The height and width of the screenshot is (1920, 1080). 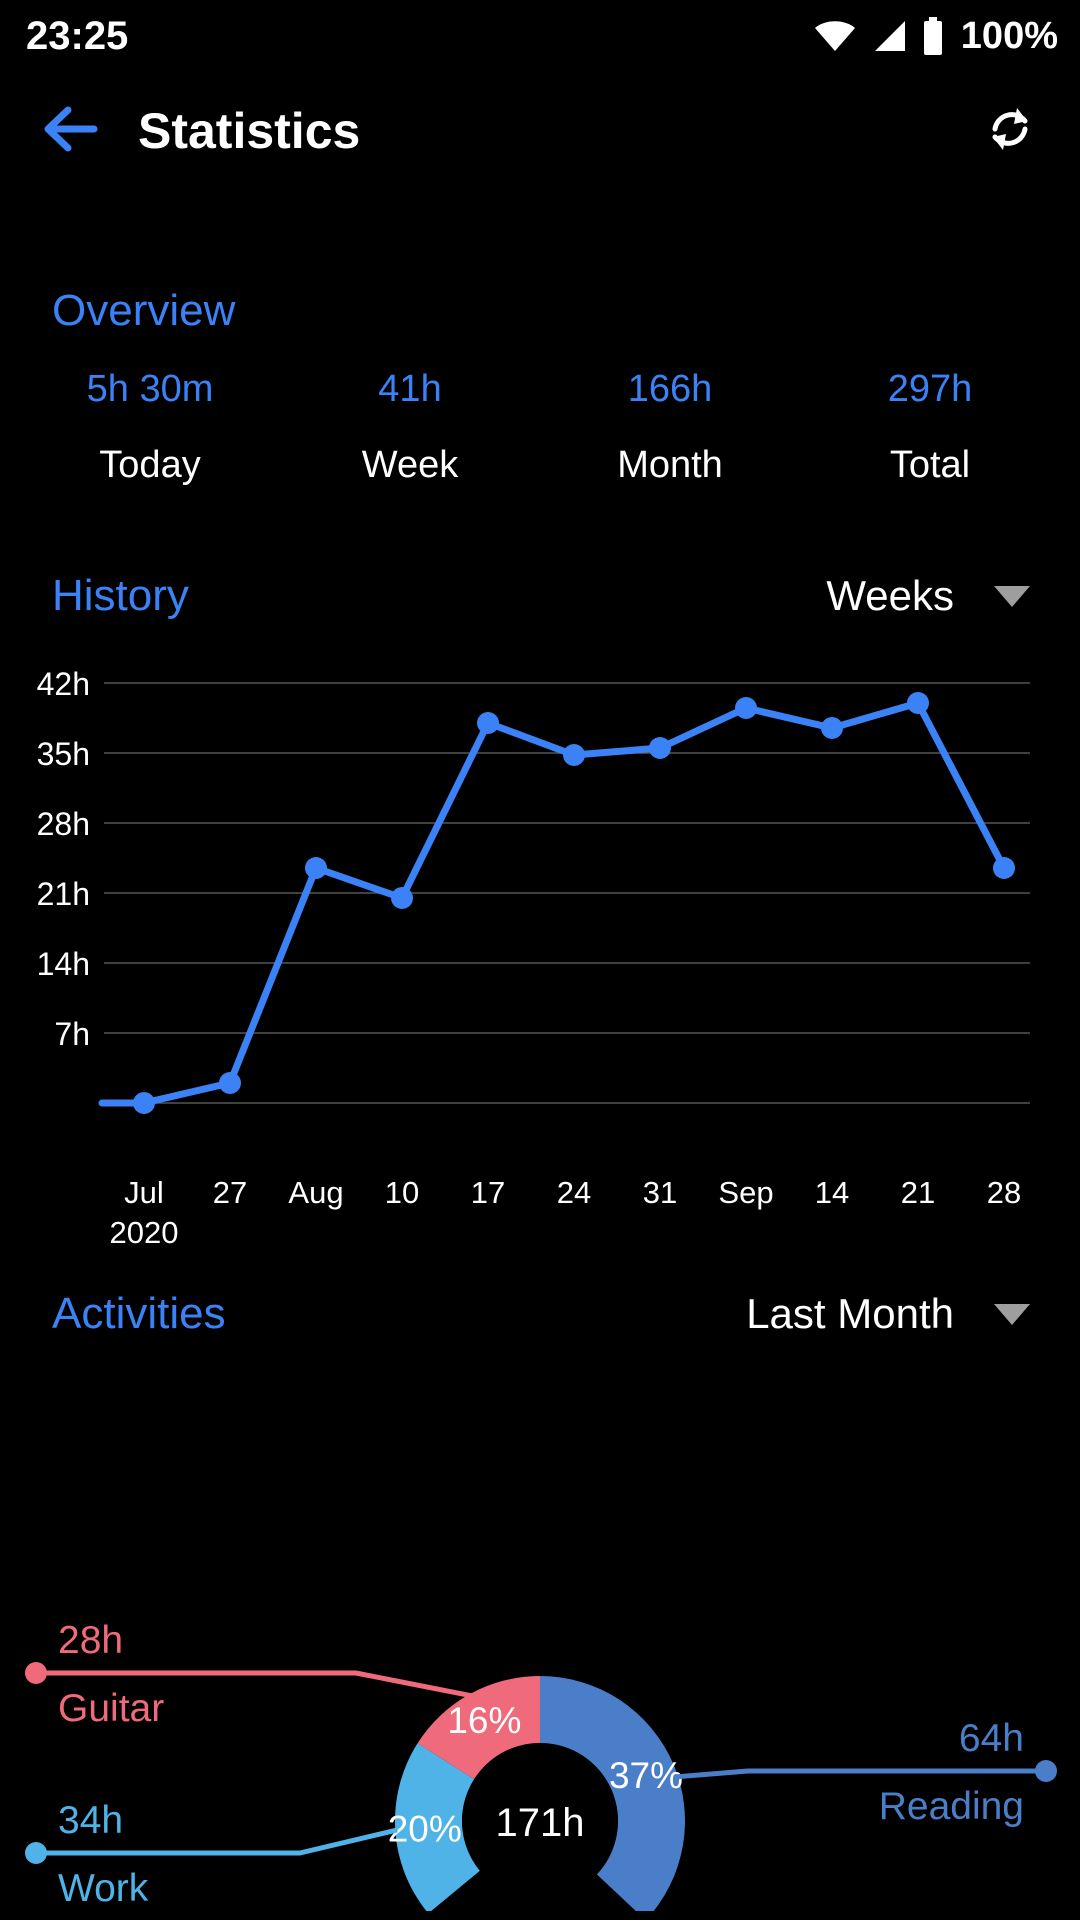 What do you see at coordinates (63, 964) in the screenshot?
I see `y-axis-tick-label: 14h` at bounding box center [63, 964].